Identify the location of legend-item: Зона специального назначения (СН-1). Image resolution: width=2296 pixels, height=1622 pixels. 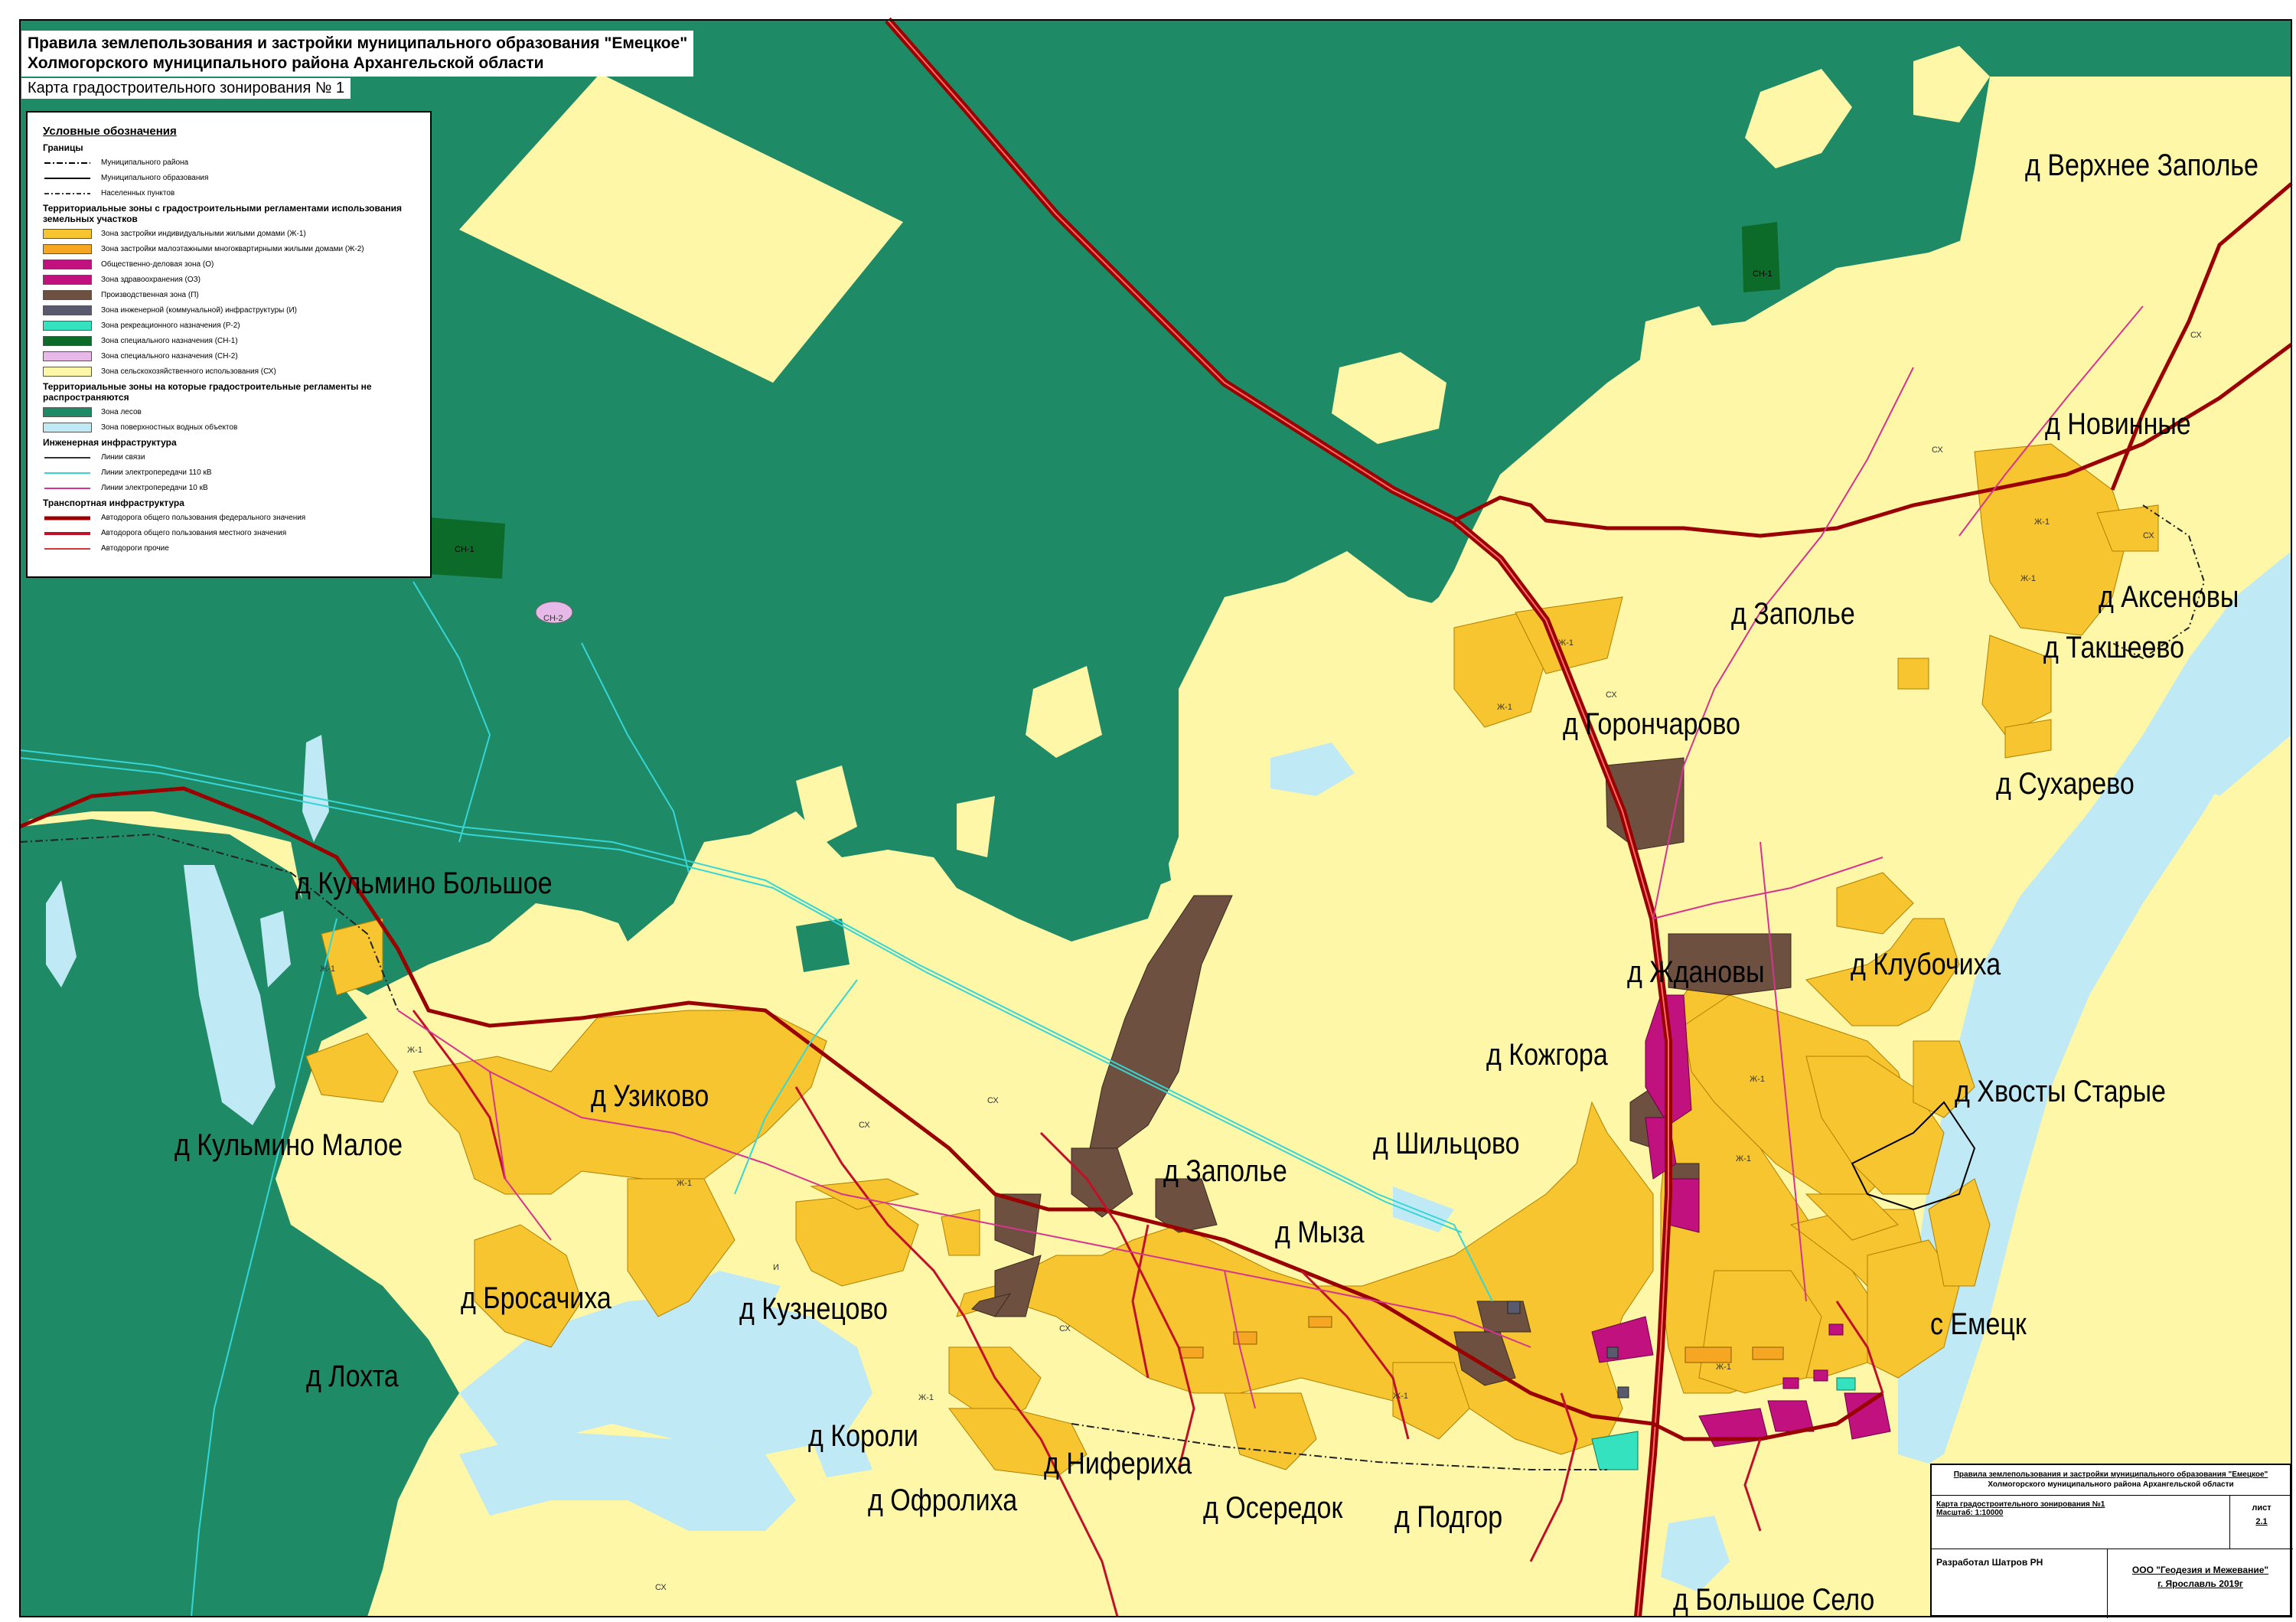
(229, 340).